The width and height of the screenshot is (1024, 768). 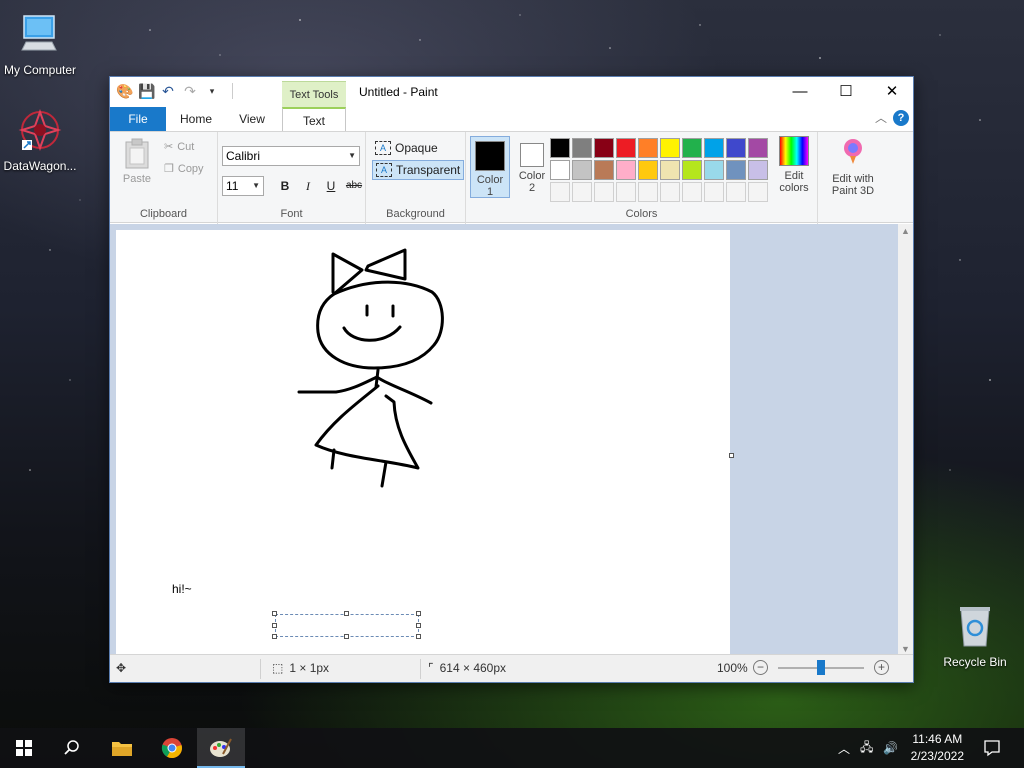 What do you see at coordinates (901, 118) in the screenshot?
I see `help-icon: ?` at bounding box center [901, 118].